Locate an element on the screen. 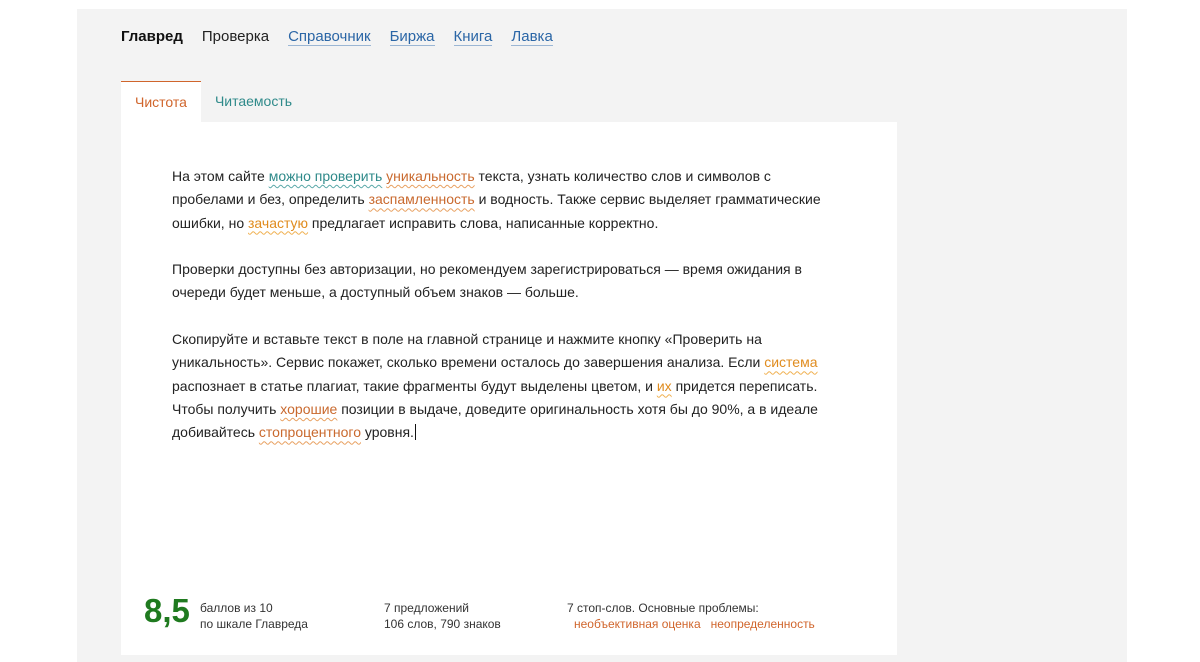 The width and height of the screenshot is (1200, 662). tab-chistota: Чистота is located at coordinates (161, 101).